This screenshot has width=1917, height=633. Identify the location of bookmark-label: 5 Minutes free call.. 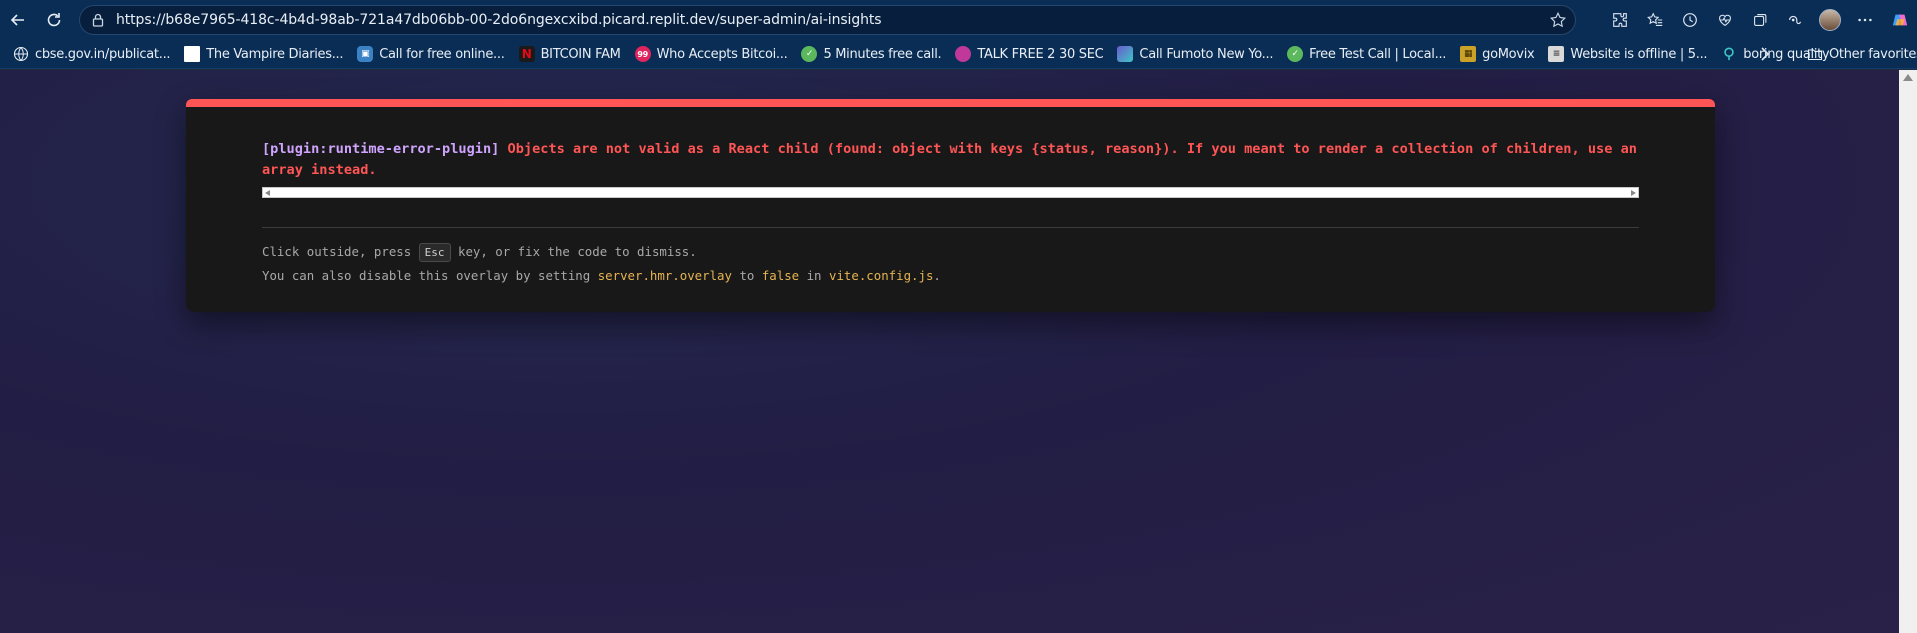
(882, 54).